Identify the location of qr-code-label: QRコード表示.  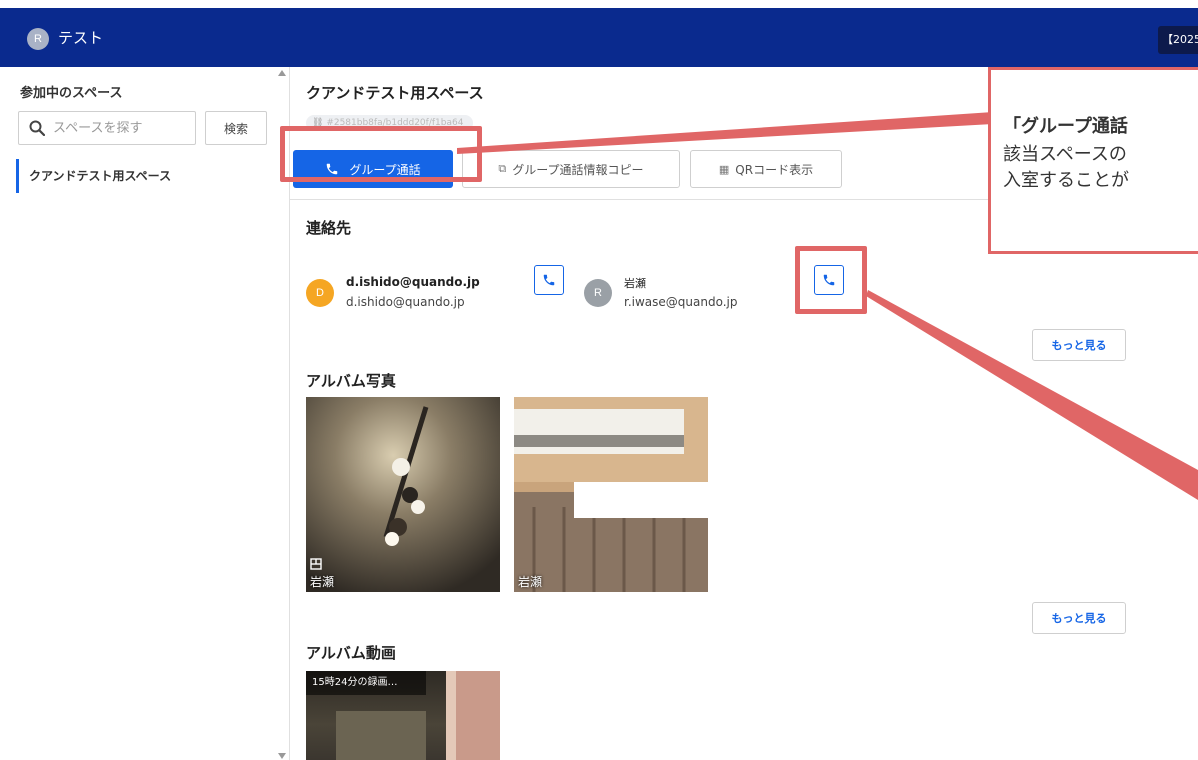
(774, 169).